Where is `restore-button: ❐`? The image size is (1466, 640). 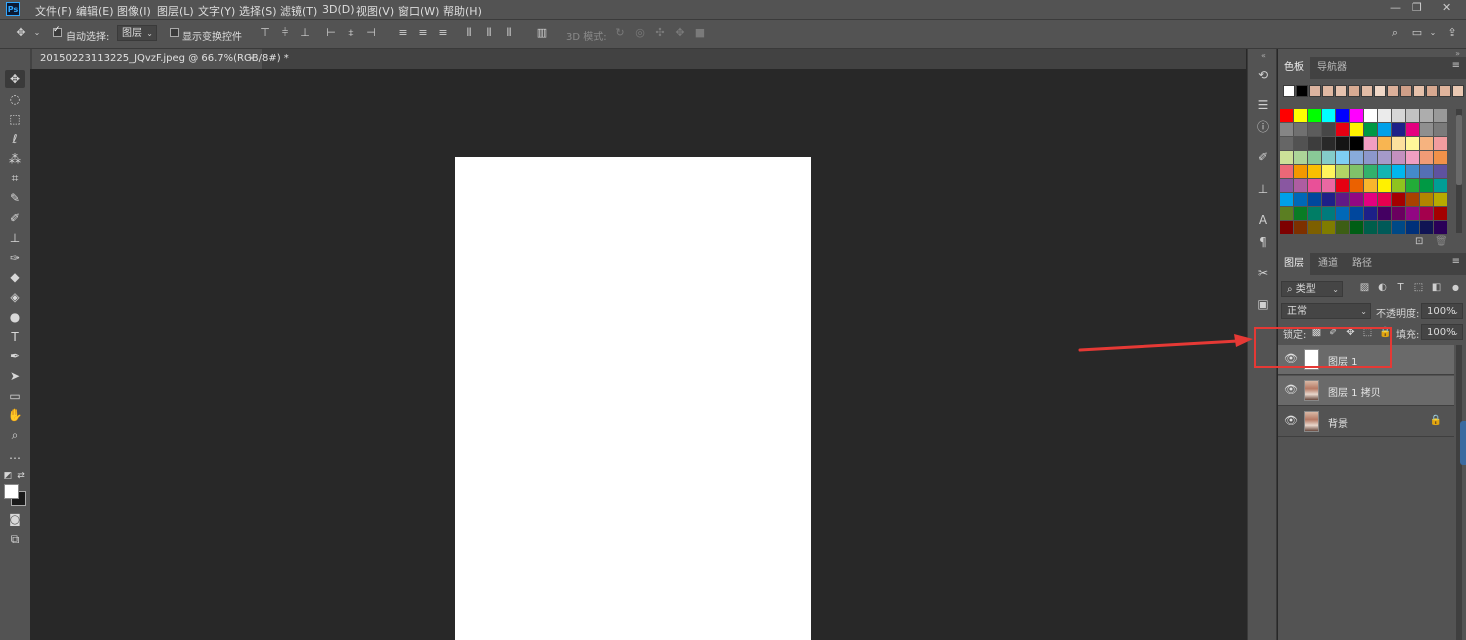 restore-button: ❐ is located at coordinates (1417, 7).